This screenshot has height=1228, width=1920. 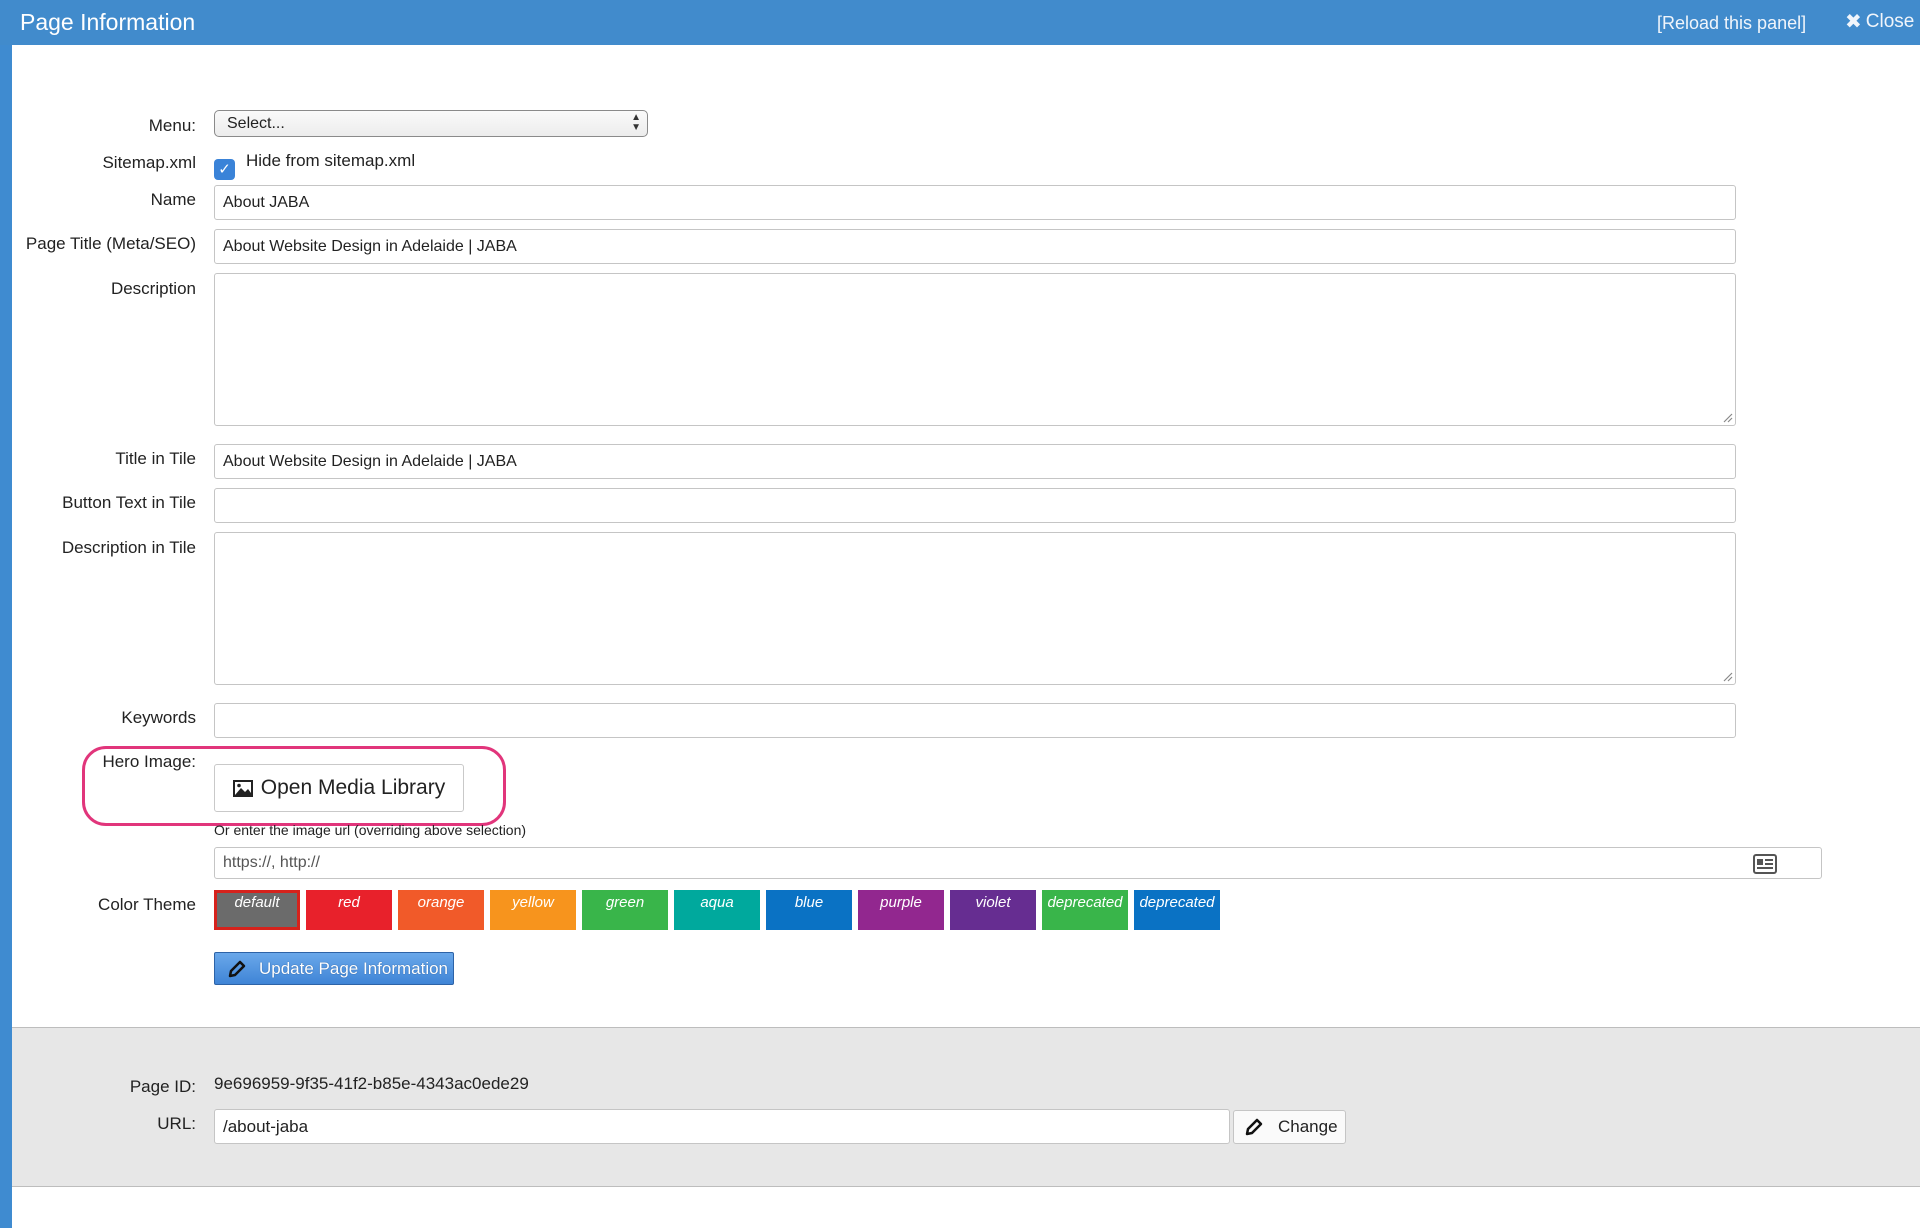 What do you see at coordinates (1731, 23) in the screenshot?
I see `reload-panel-link: [Reload this panel]` at bounding box center [1731, 23].